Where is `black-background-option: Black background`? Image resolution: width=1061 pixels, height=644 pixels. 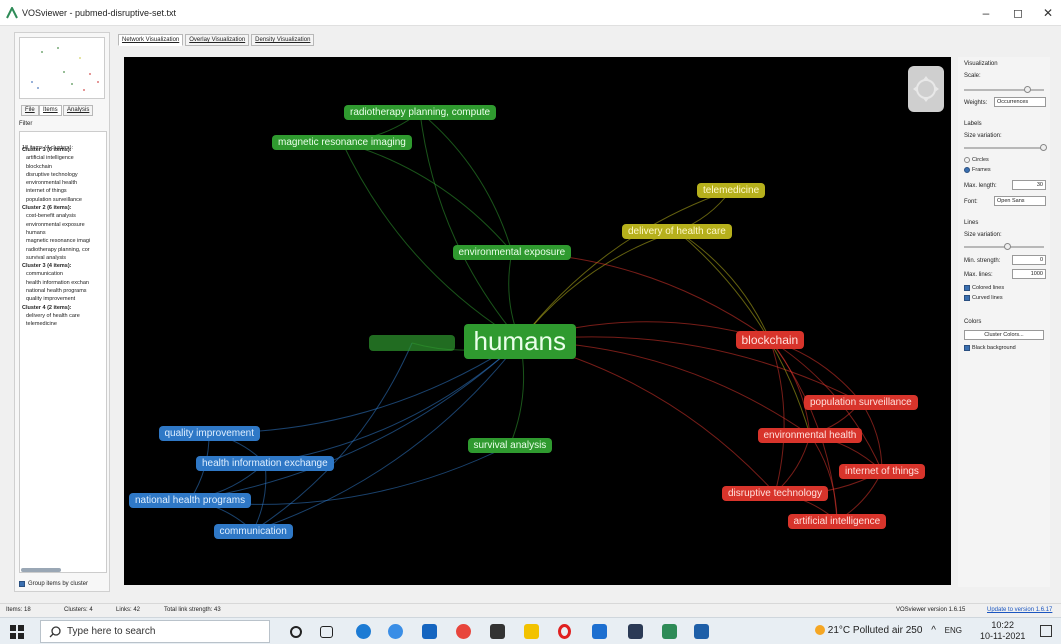
black-background-option: Black background is located at coordinates (990, 348).